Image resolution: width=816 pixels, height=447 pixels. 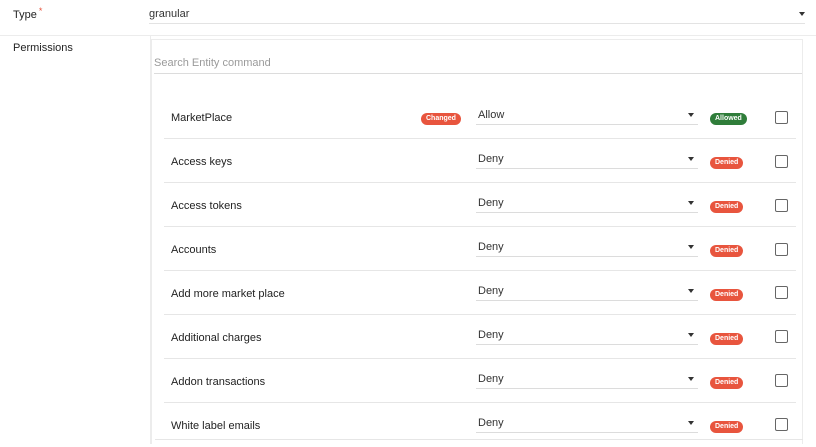 I want to click on permission-name: Addon transactions, so click(x=218, y=382).